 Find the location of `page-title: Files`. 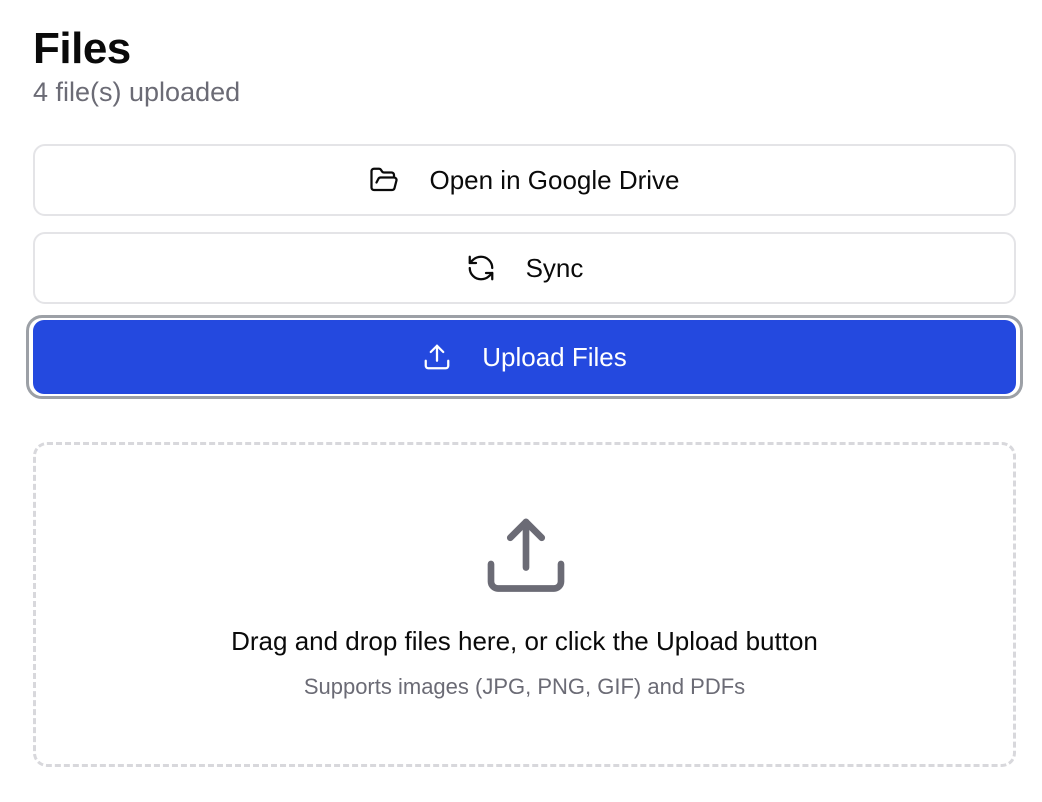

page-title: Files is located at coordinates (82, 48).